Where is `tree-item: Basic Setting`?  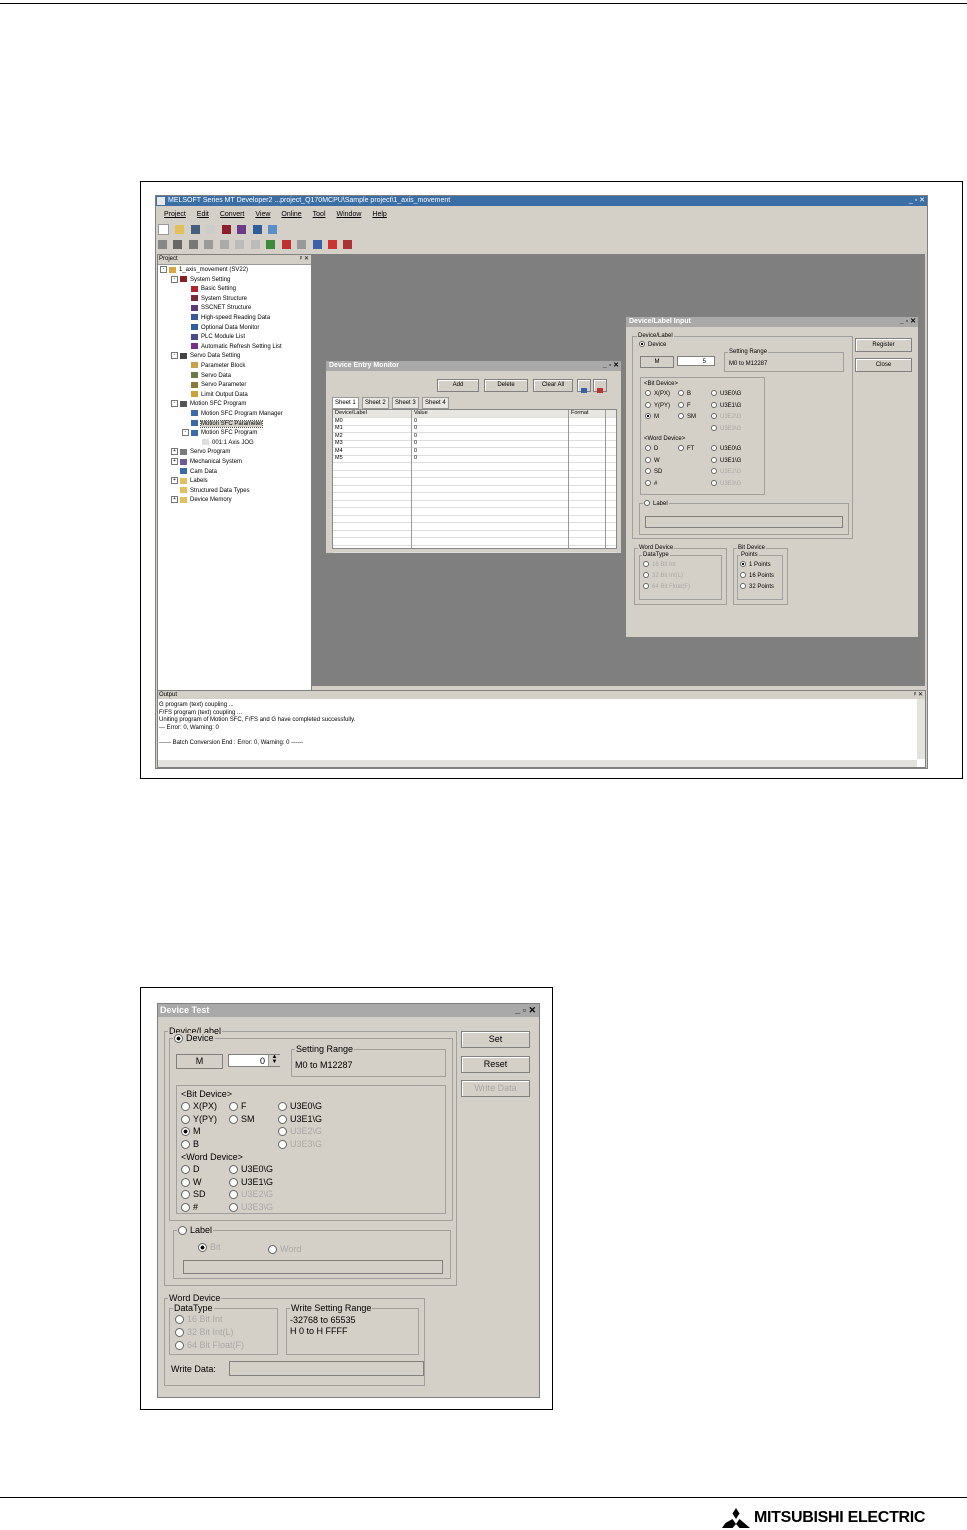
tree-item: Basic Setting is located at coordinates (209, 289).